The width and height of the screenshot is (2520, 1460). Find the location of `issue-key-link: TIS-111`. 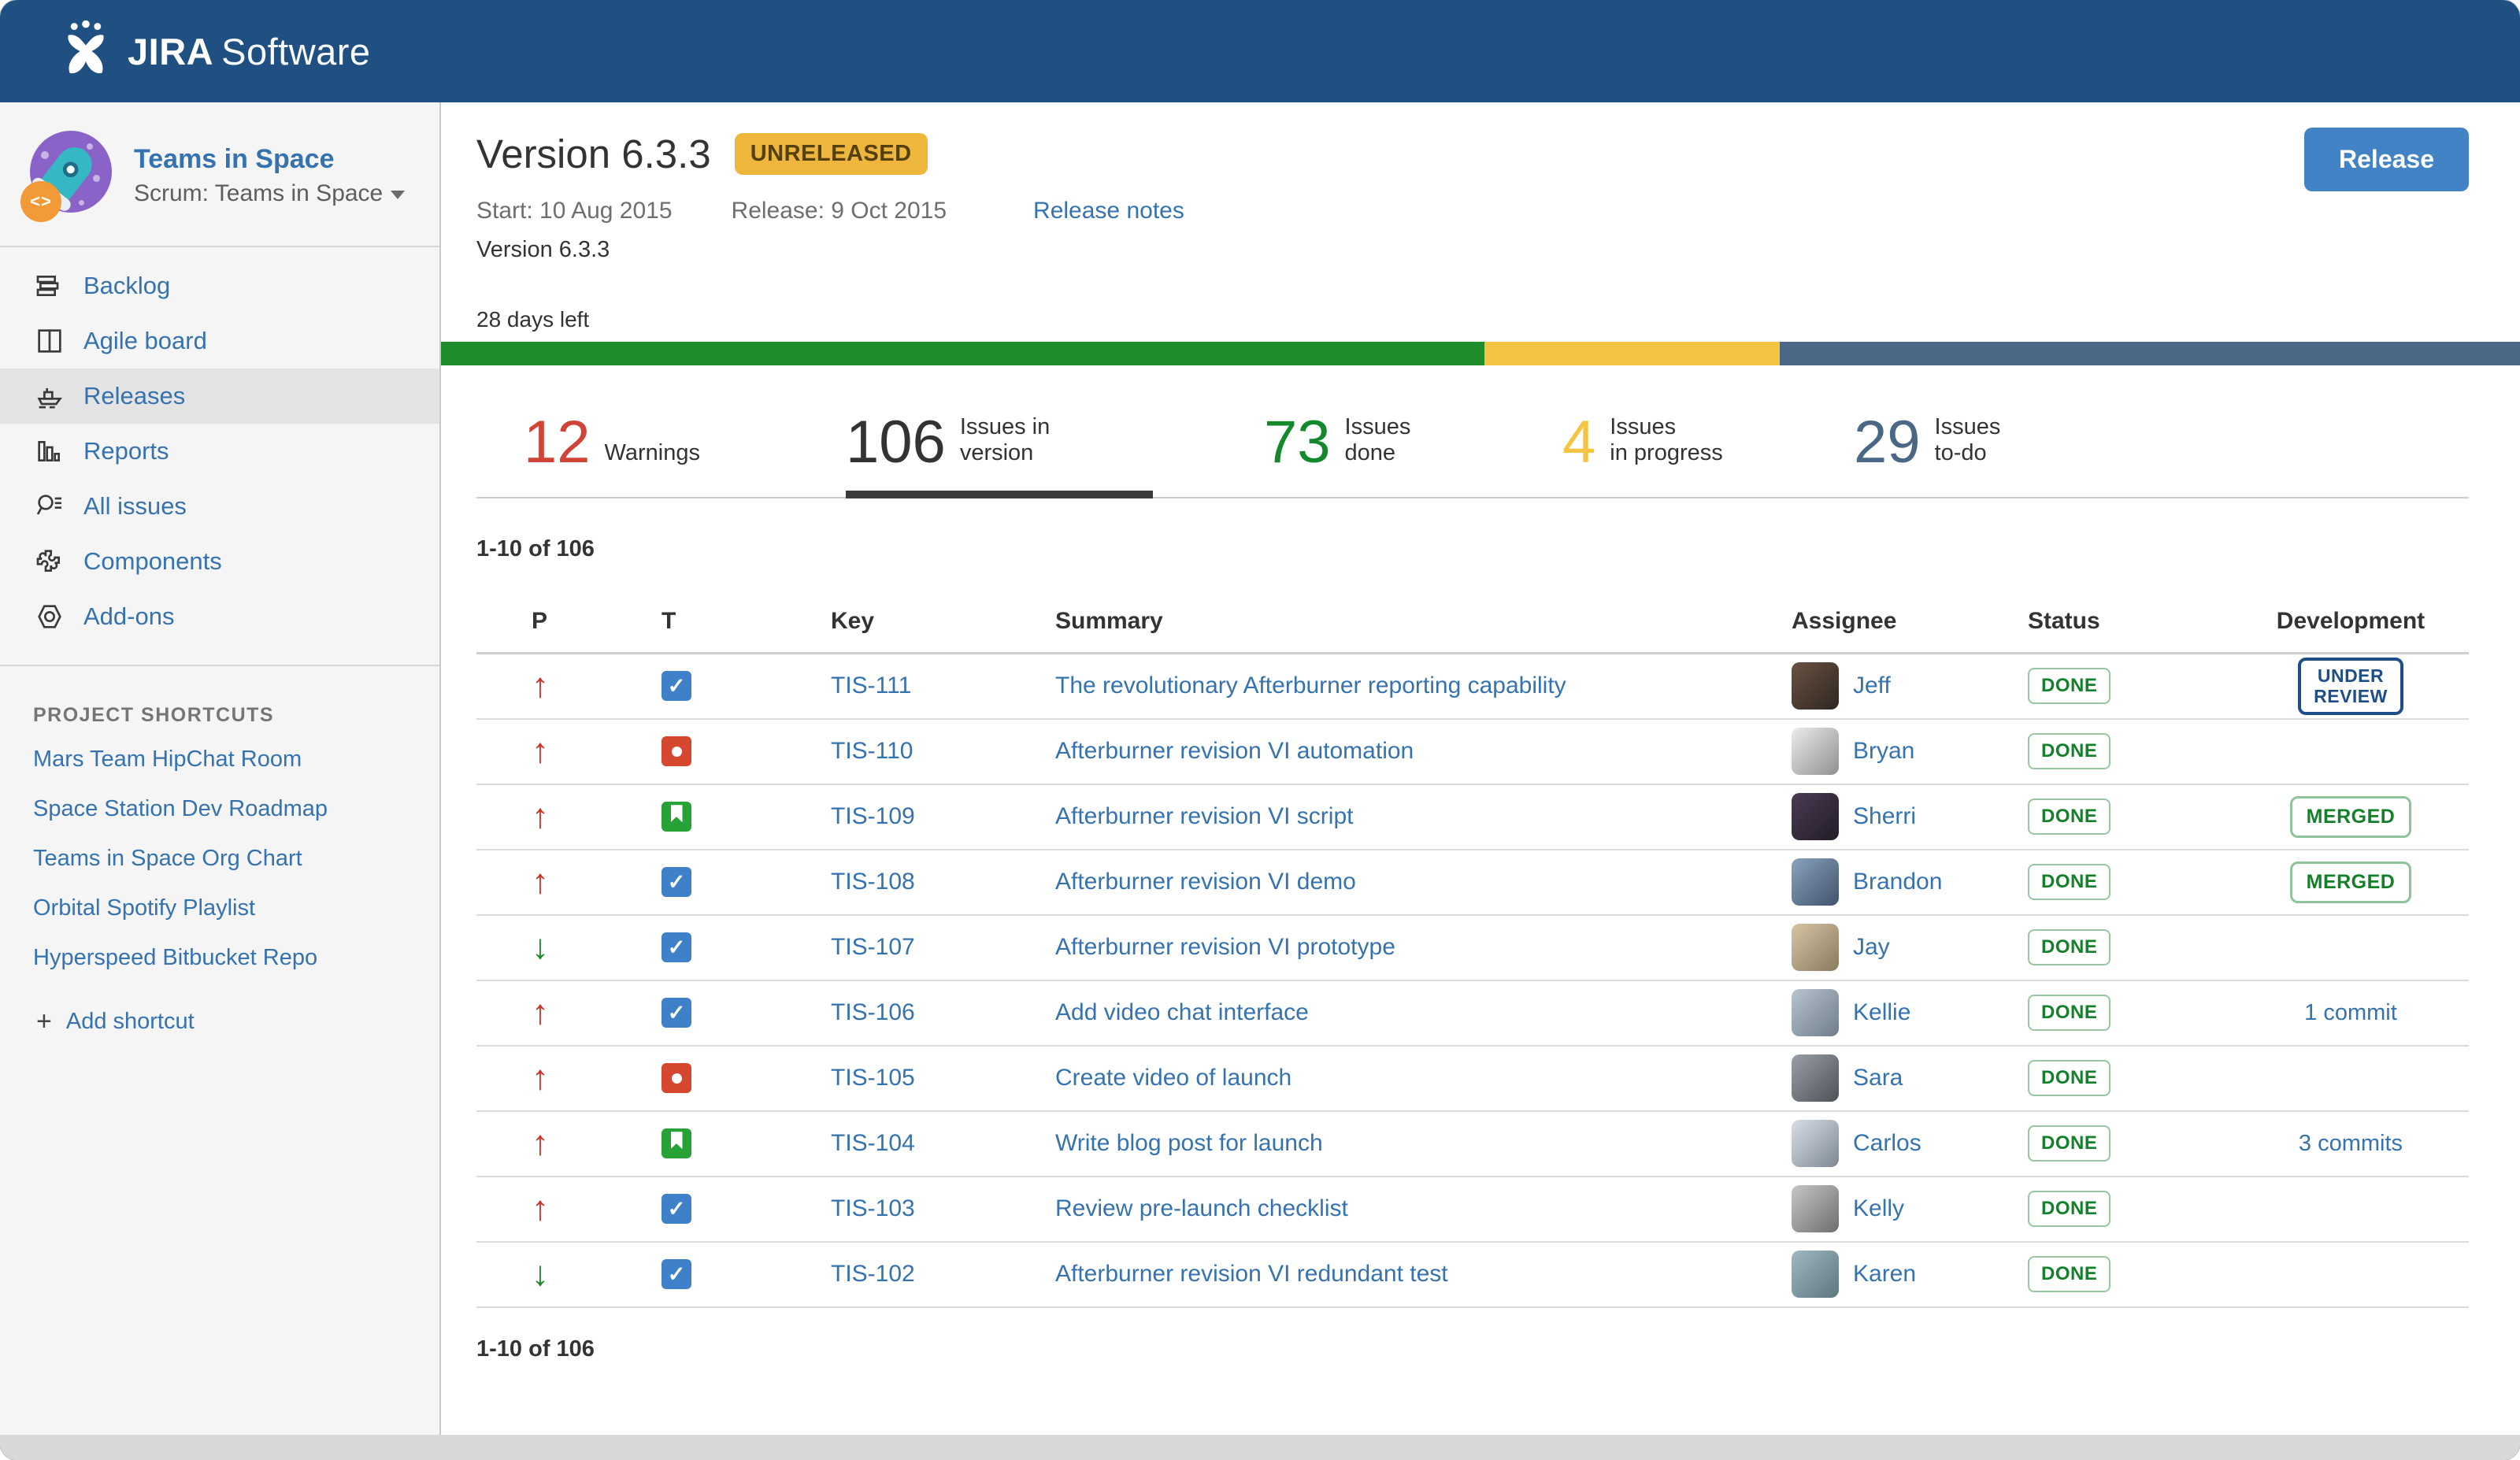

issue-key-link: TIS-111 is located at coordinates (871, 686).